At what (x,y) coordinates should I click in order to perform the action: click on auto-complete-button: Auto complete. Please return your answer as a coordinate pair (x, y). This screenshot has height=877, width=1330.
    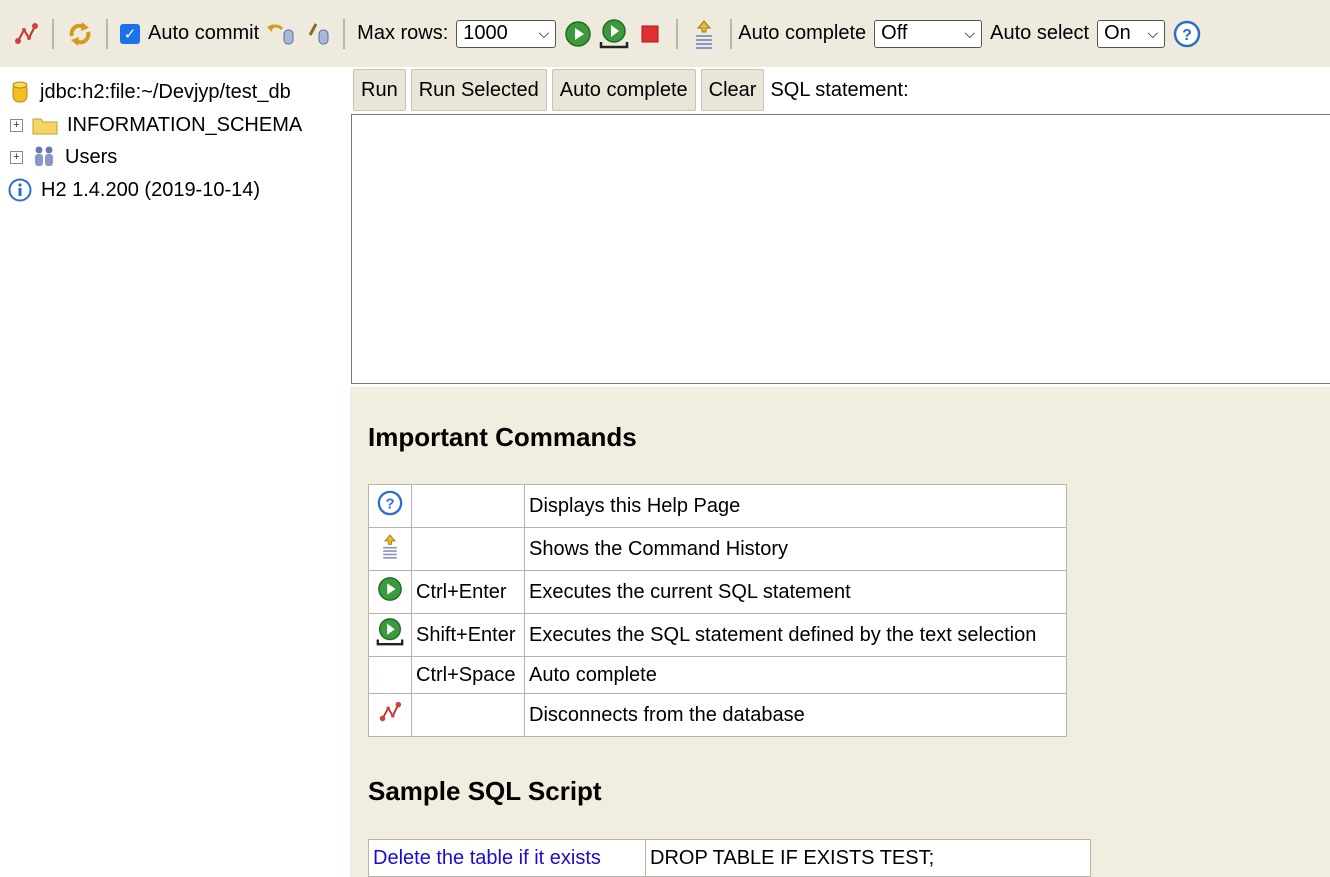
    Looking at the image, I should click on (623, 90).